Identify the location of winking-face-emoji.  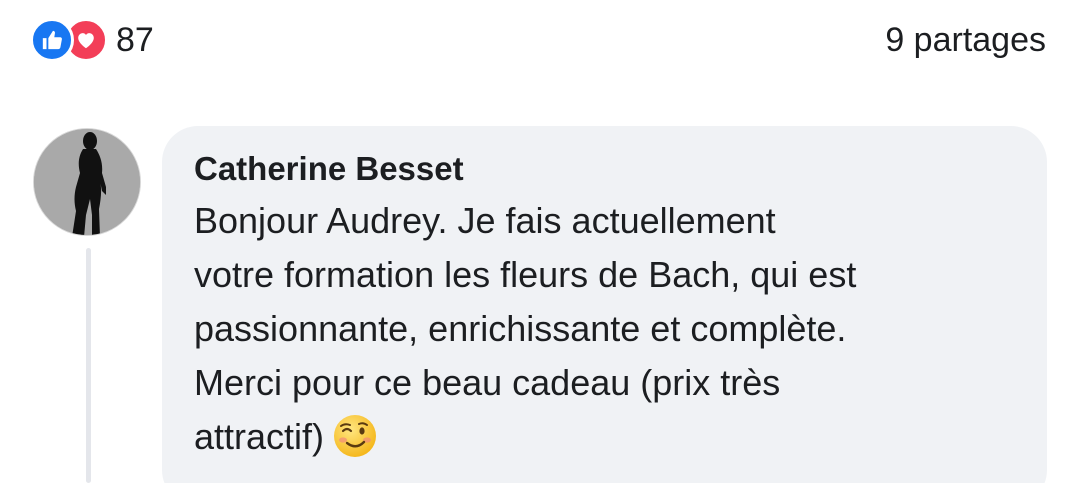
(355, 436).